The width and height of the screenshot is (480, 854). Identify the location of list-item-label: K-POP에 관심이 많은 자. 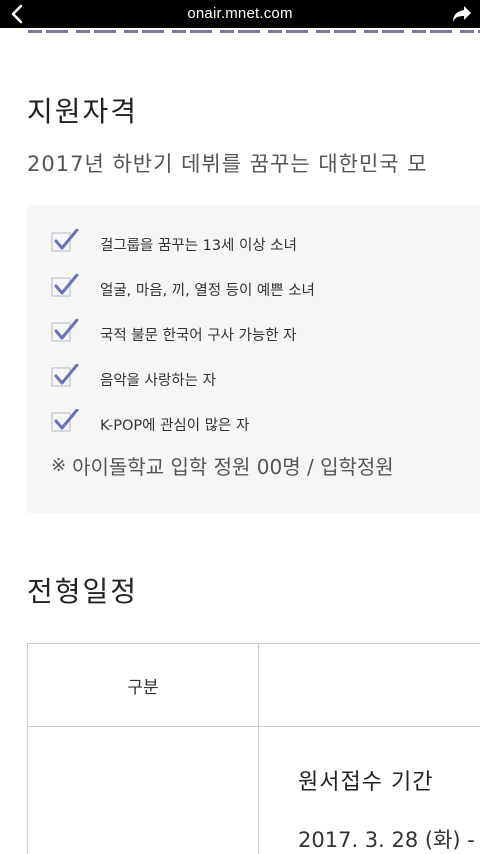
(175, 426).